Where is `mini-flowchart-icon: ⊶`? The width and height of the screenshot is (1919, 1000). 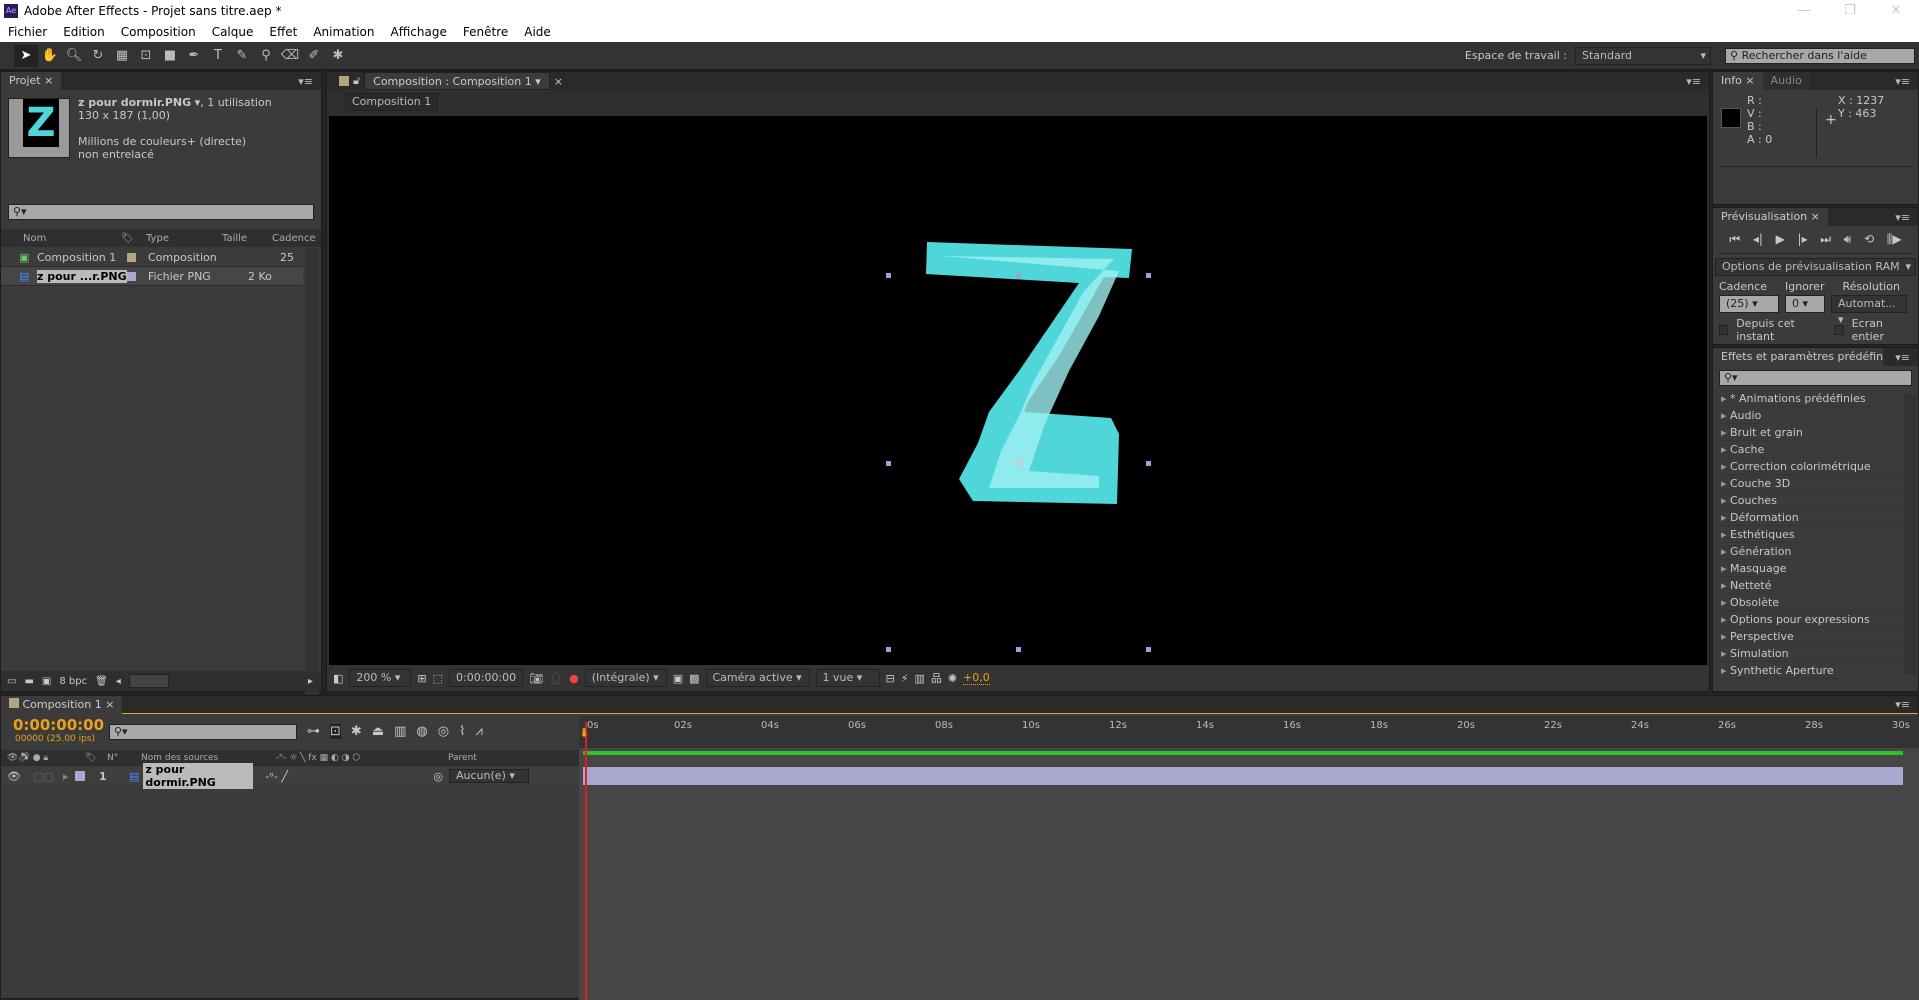
mini-flowchart-icon: ⊶ is located at coordinates (313, 731).